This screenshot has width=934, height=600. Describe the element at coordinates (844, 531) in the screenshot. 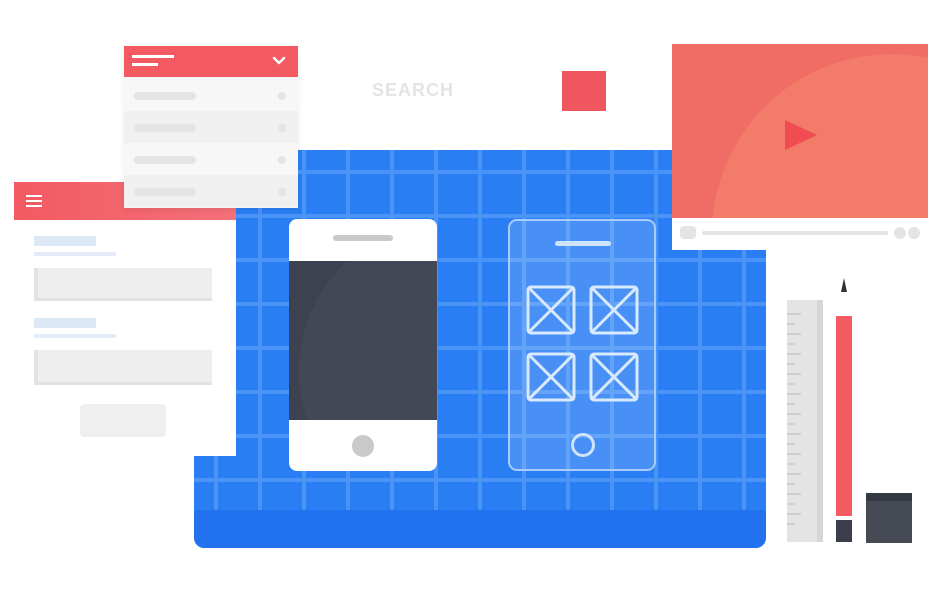

I see `pencil-eraser` at that location.